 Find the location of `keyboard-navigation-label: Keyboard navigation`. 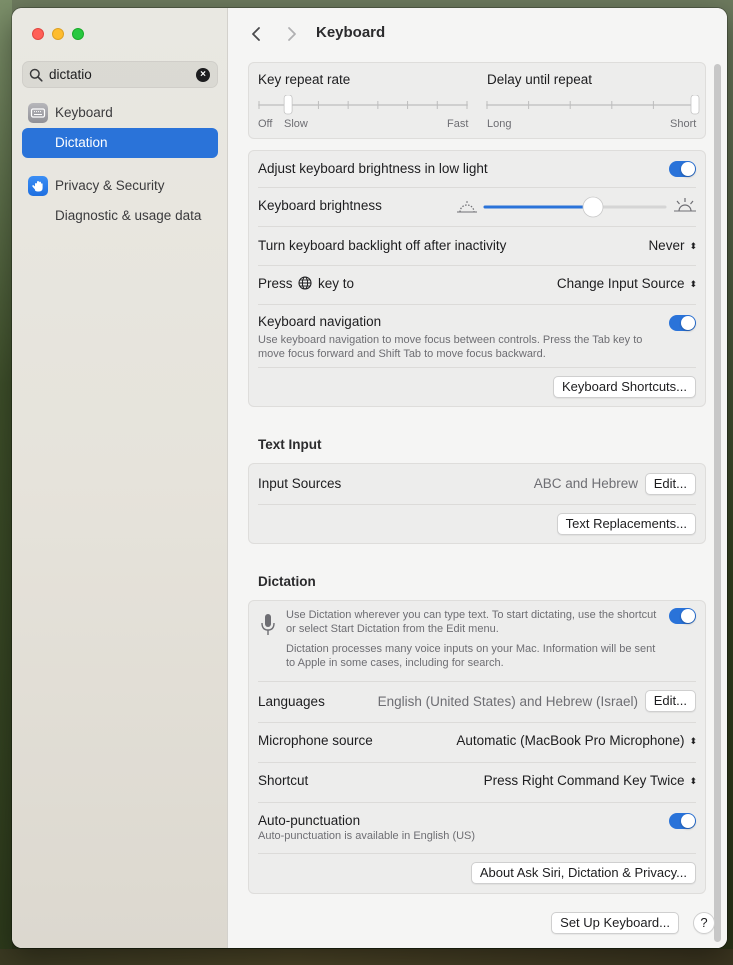

keyboard-navigation-label: Keyboard navigation is located at coordinates (320, 321).